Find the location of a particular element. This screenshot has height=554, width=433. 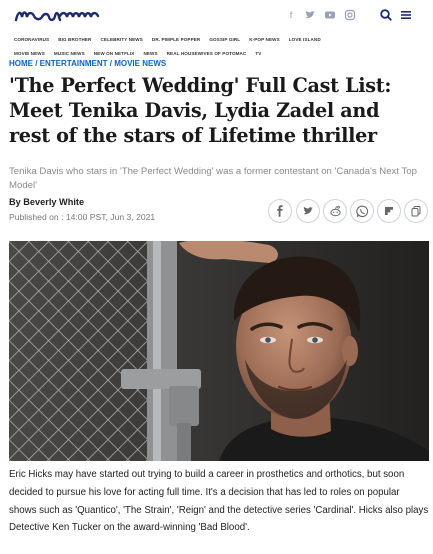

nav-item: NEWS is located at coordinates (150, 53).